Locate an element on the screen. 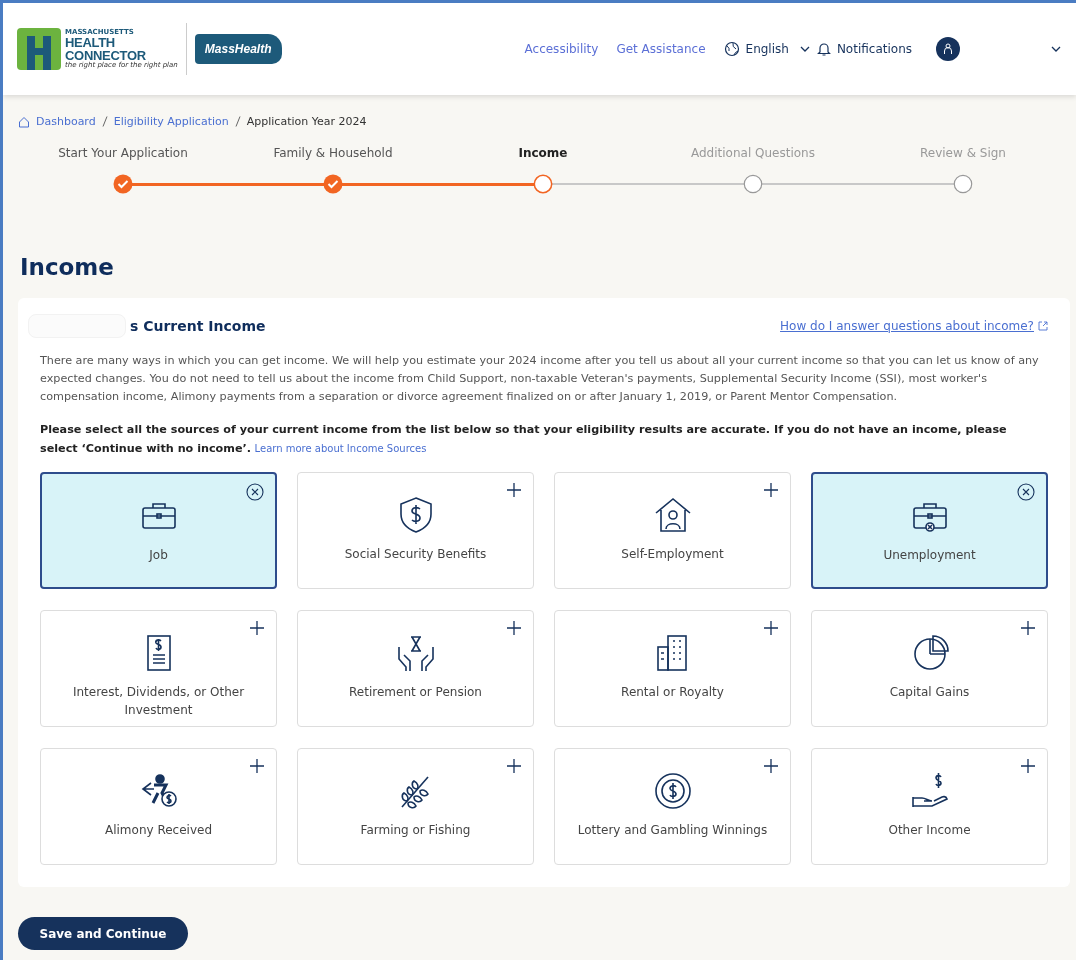 The height and width of the screenshot is (960, 1076). intro-text: There are many ways in which you can get income. We will help you estimate your 2024 income after you tell us about all your current income so that you can let us know of any expected changes. You do not need to tell us about the income from Child Support, non-taxable Veteran's payments, Supplemental Security Income (SSI), most worker's compensation income, Alimony payments from a separation or divorce agreement finalized on or after January 1, 2019, or Parent Mentor Compensation. is located at coordinates (540, 379).